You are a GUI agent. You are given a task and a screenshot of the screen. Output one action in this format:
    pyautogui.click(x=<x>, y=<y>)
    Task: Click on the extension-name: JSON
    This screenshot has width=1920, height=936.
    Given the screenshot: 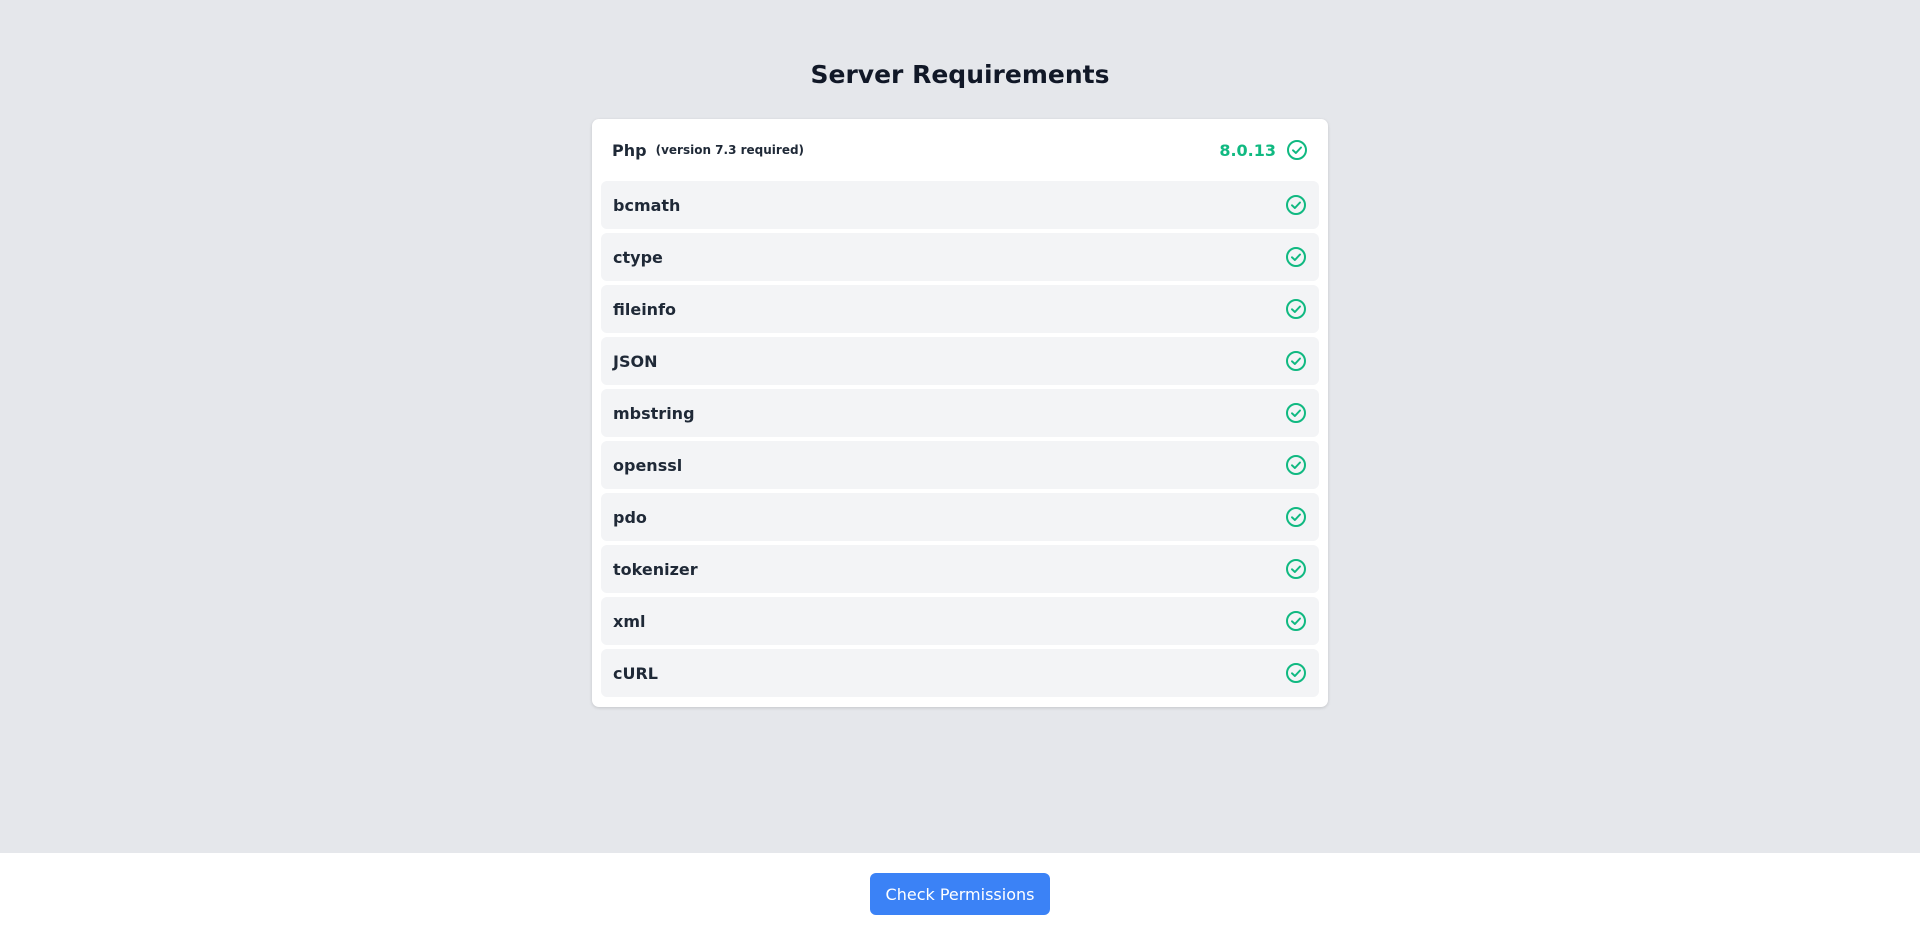 What is the action you would take?
    pyautogui.click(x=635, y=361)
    